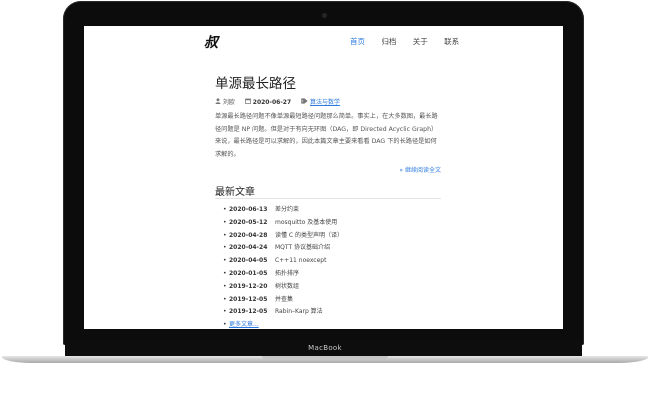 This screenshot has width=650, height=406. What do you see at coordinates (328, 198) in the screenshot?
I see `section-divider` at bounding box center [328, 198].